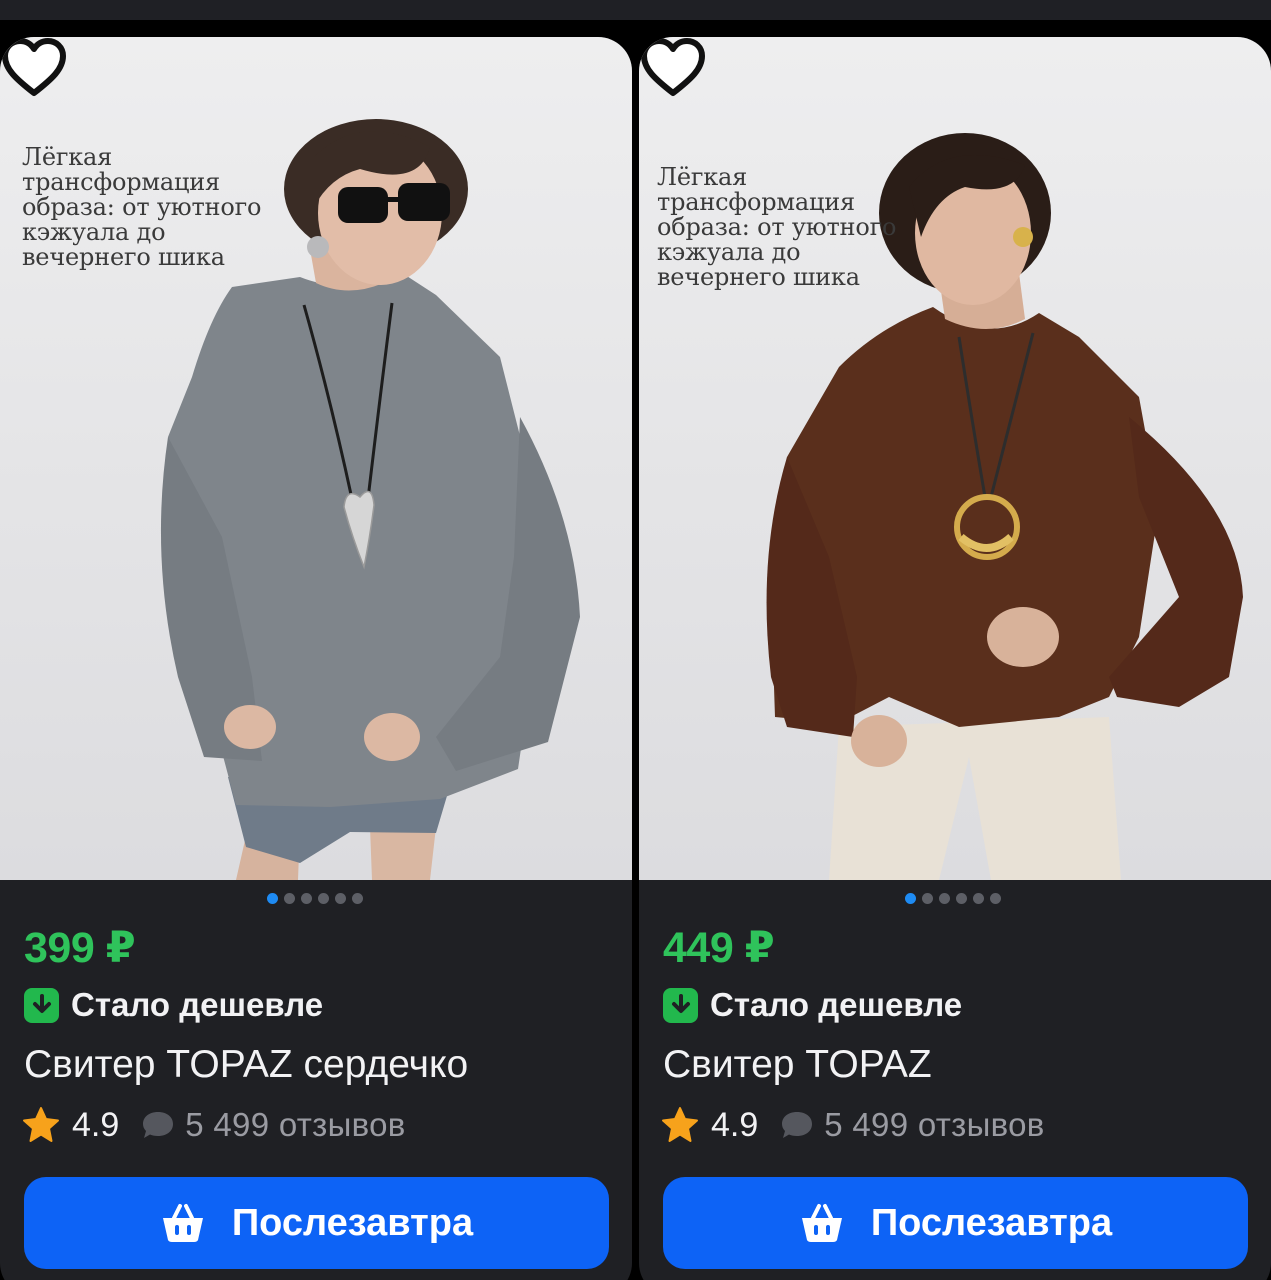 This screenshot has height=1280, width=1271. What do you see at coordinates (246, 1065) in the screenshot?
I see `product-title: Свитер TOPAZ сердечко` at bounding box center [246, 1065].